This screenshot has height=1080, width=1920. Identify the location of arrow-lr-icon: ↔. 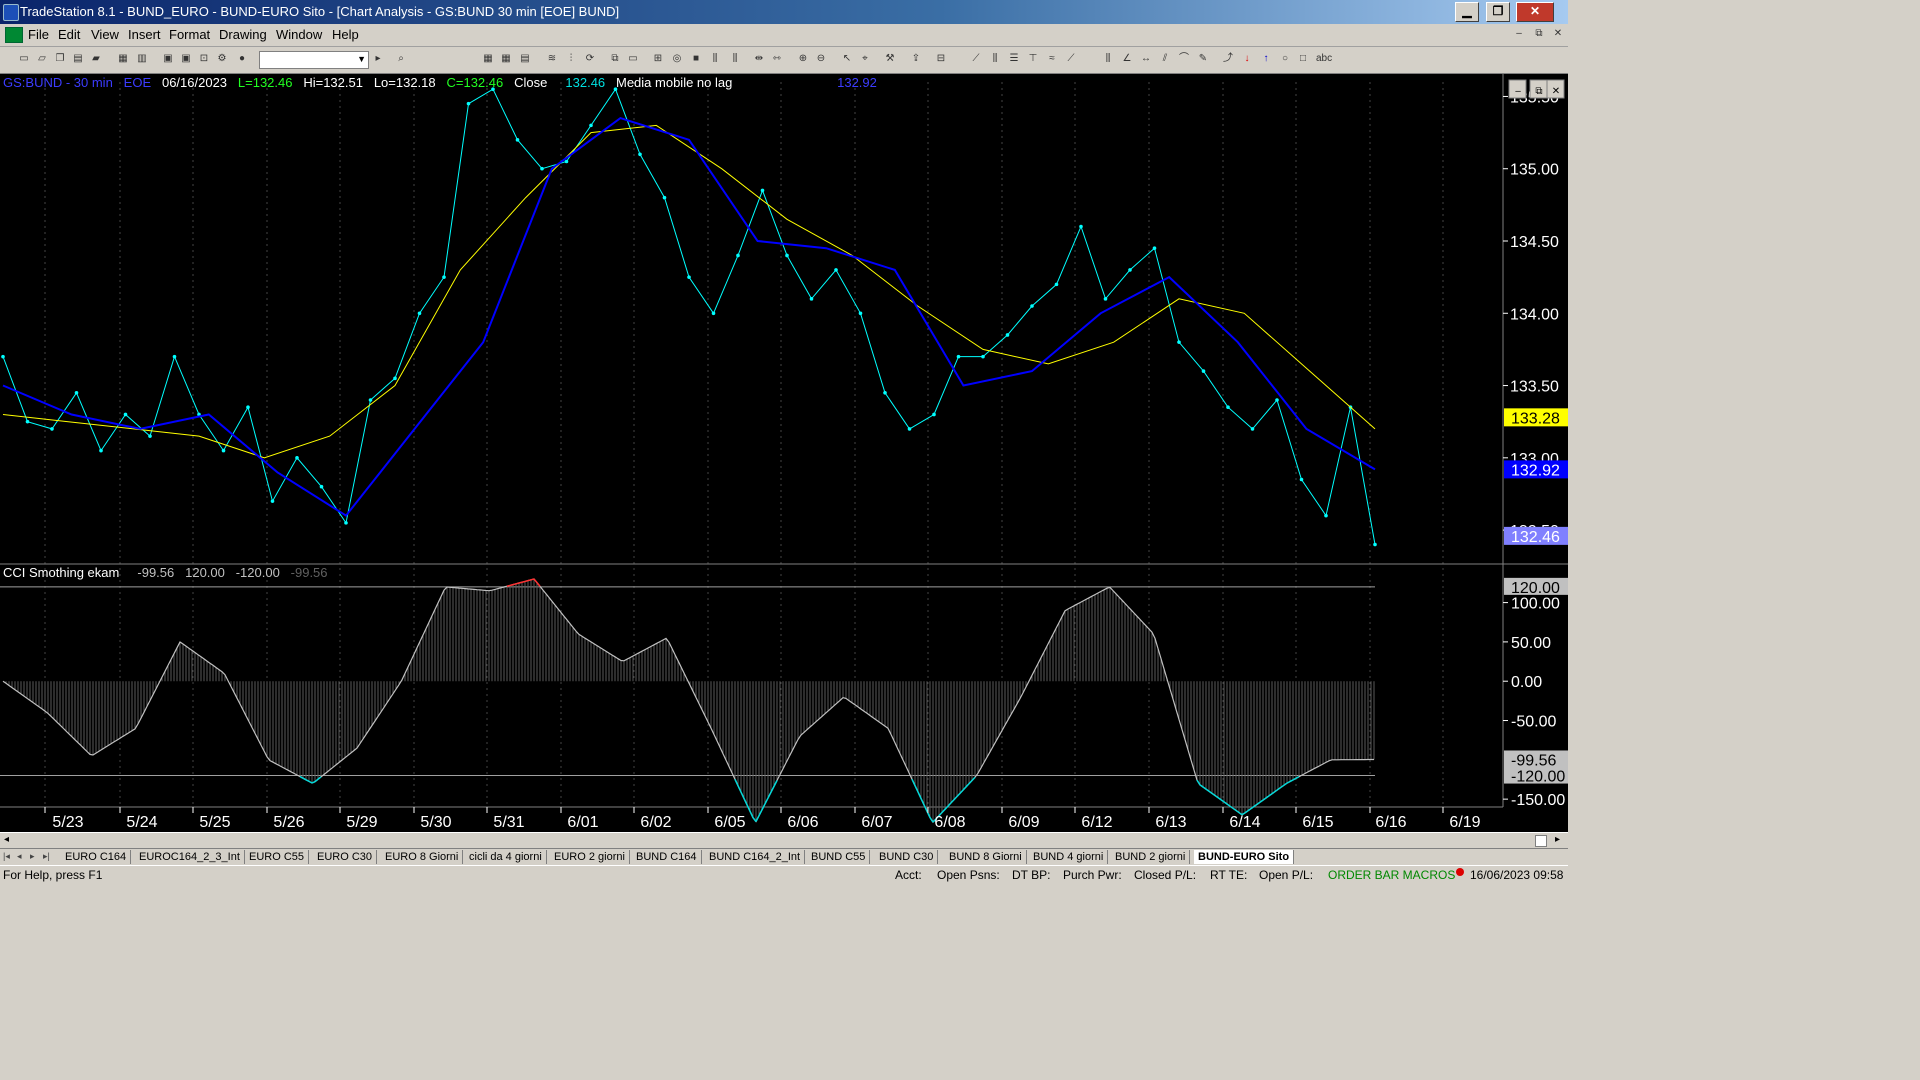
(1146, 59).